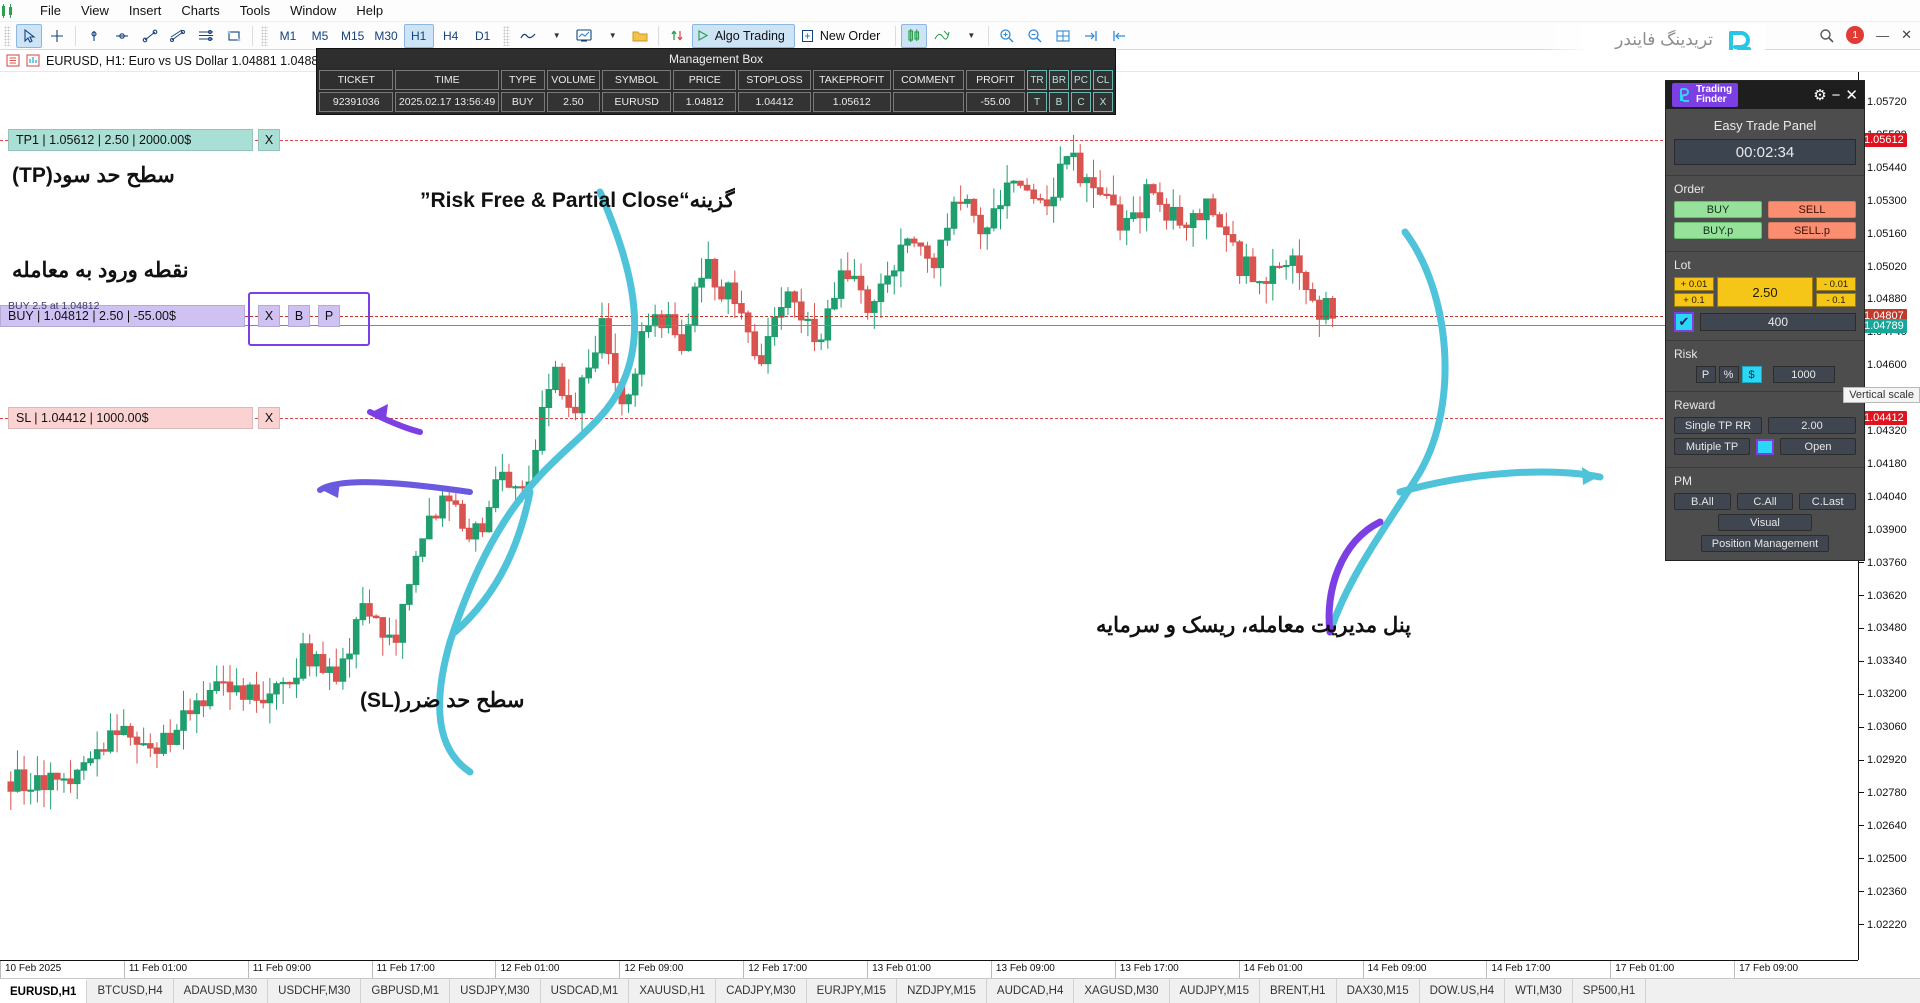 This screenshot has width=1920, height=1003. I want to click on position-management-button: Position Management, so click(1765, 543).